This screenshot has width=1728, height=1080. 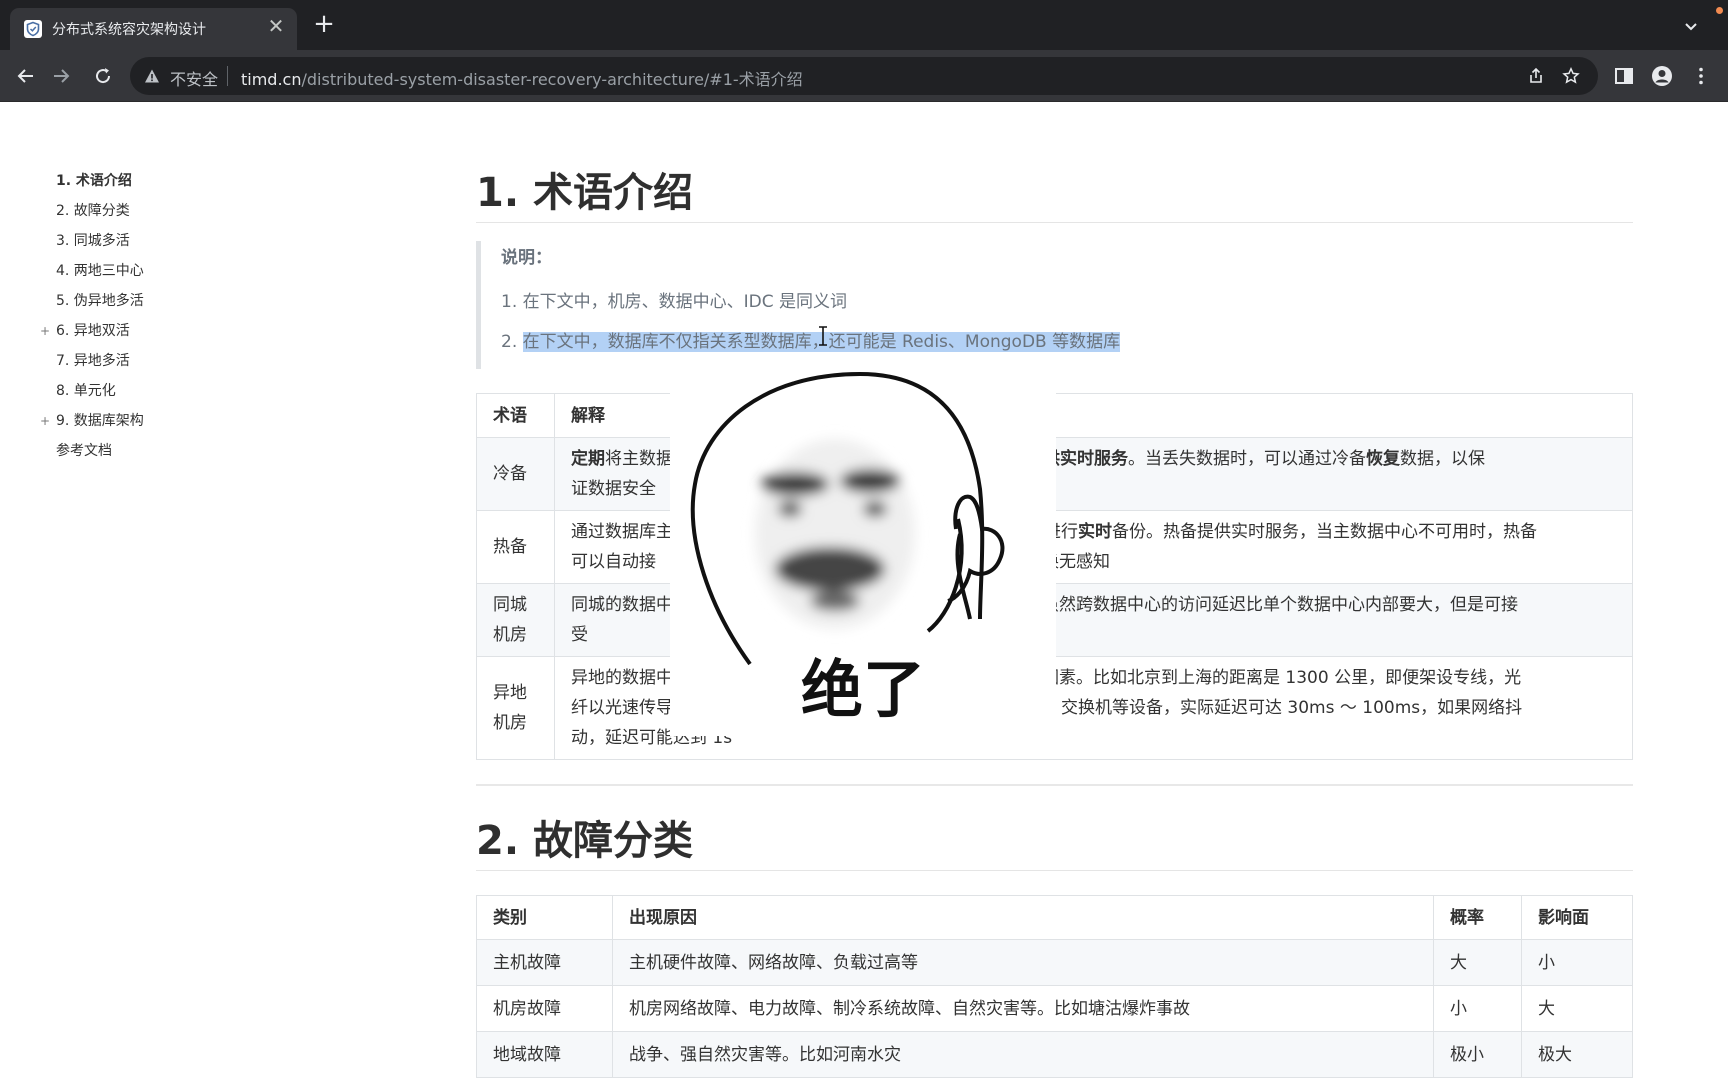 What do you see at coordinates (1477, 917) in the screenshot?
I see `table-header: 概率` at bounding box center [1477, 917].